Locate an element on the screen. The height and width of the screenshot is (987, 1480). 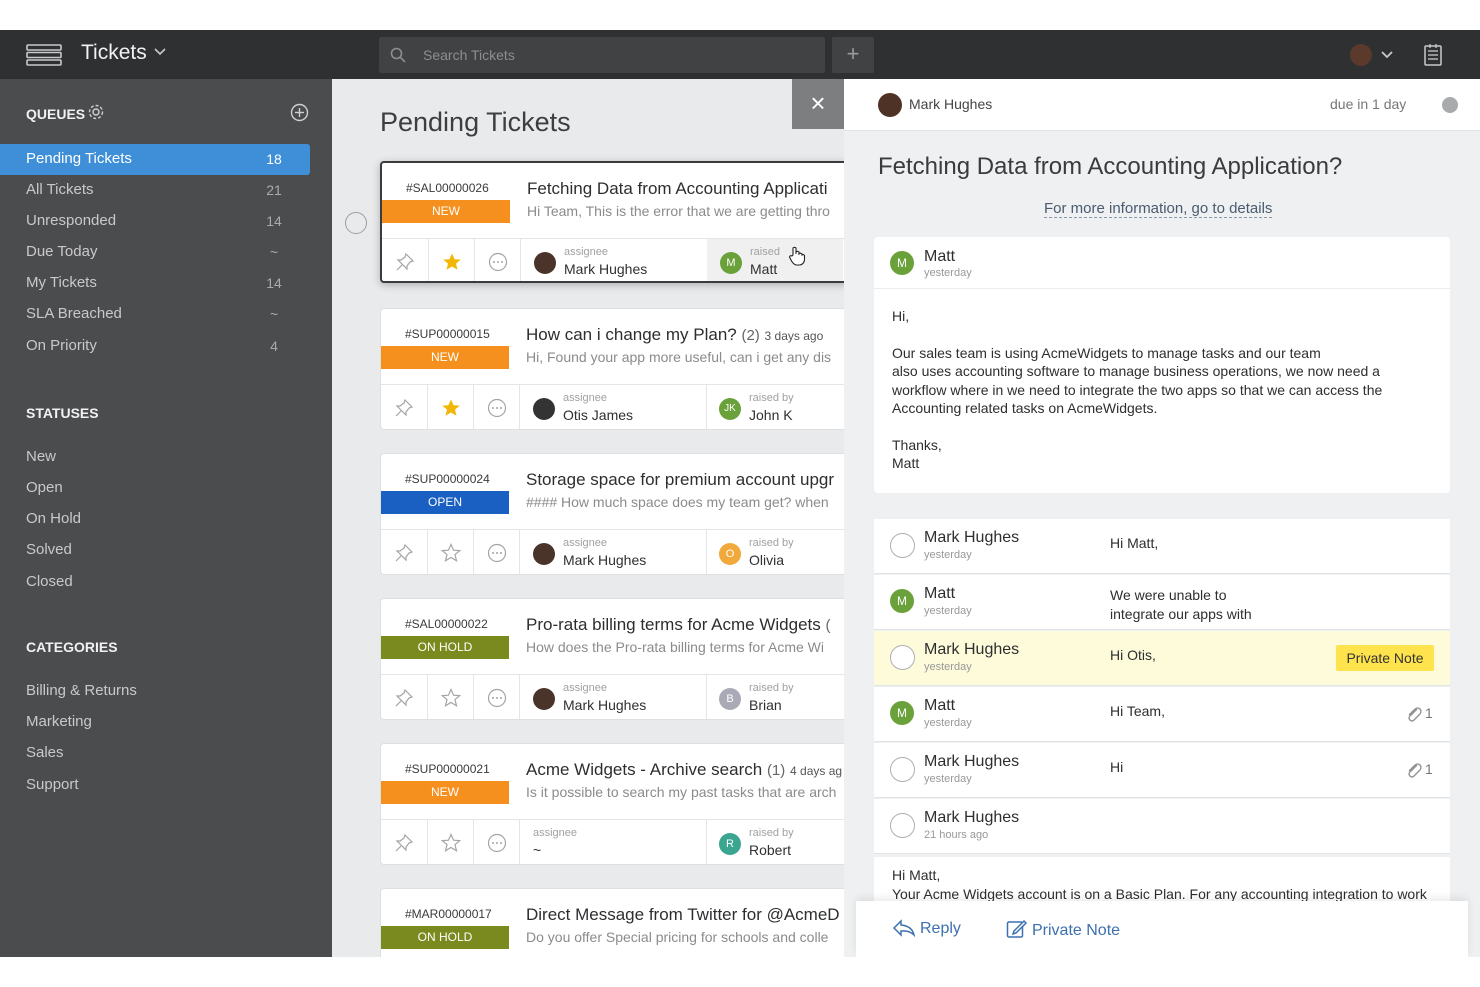
thread-item: M Matt yesterday Hi Team, 1 is located at coordinates (1162, 714).